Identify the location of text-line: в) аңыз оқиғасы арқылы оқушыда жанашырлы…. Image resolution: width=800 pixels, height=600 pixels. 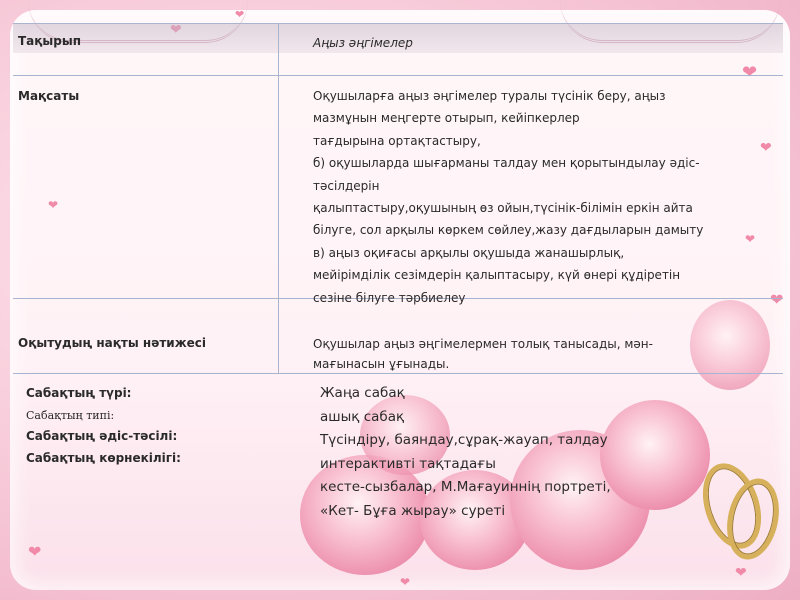
(469, 252).